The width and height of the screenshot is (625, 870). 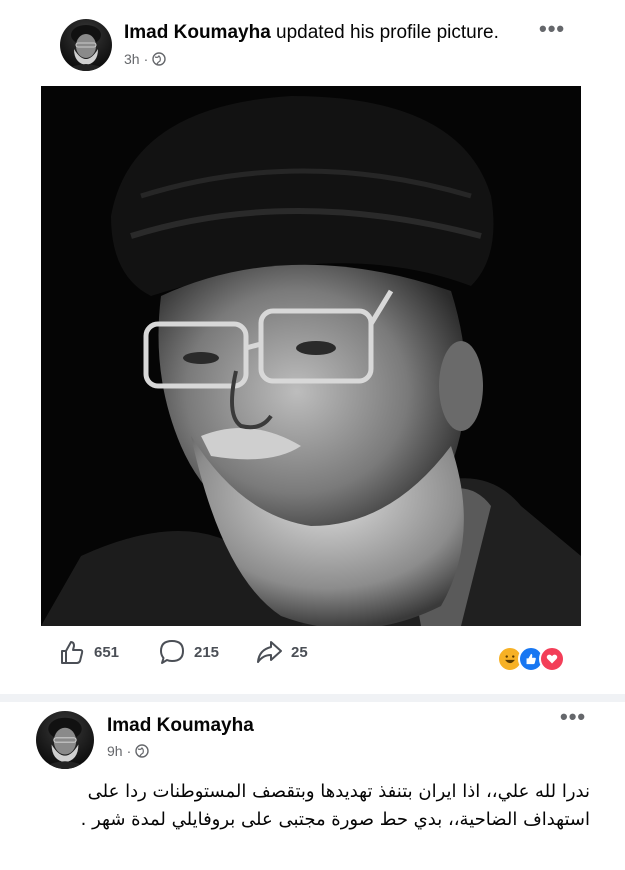 I want to click on comment-icon, so click(x=172, y=652).